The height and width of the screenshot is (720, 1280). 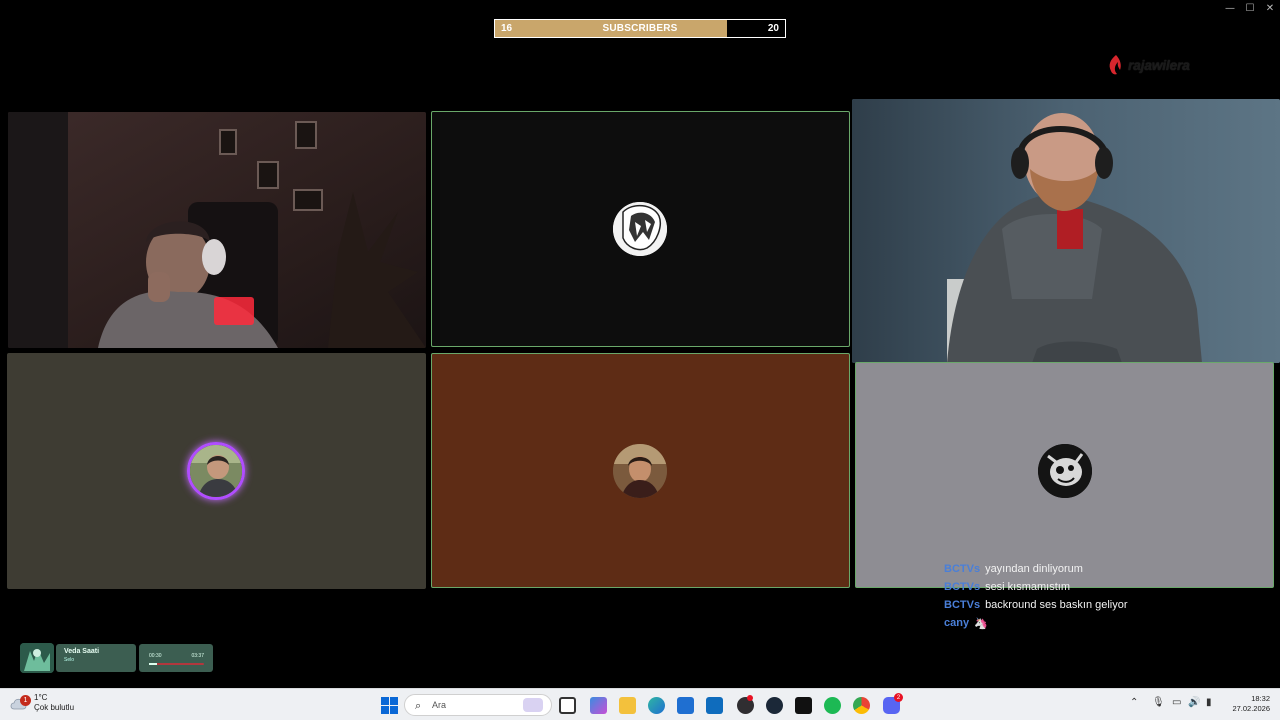 I want to click on streamlabs-icon, so click(x=803, y=705).